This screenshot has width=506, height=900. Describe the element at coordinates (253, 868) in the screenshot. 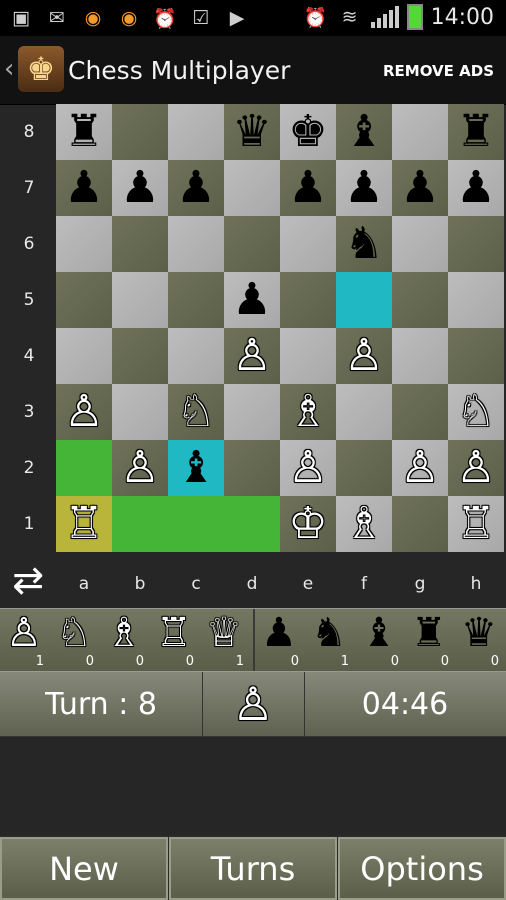

I see `turns-button: Turns` at that location.